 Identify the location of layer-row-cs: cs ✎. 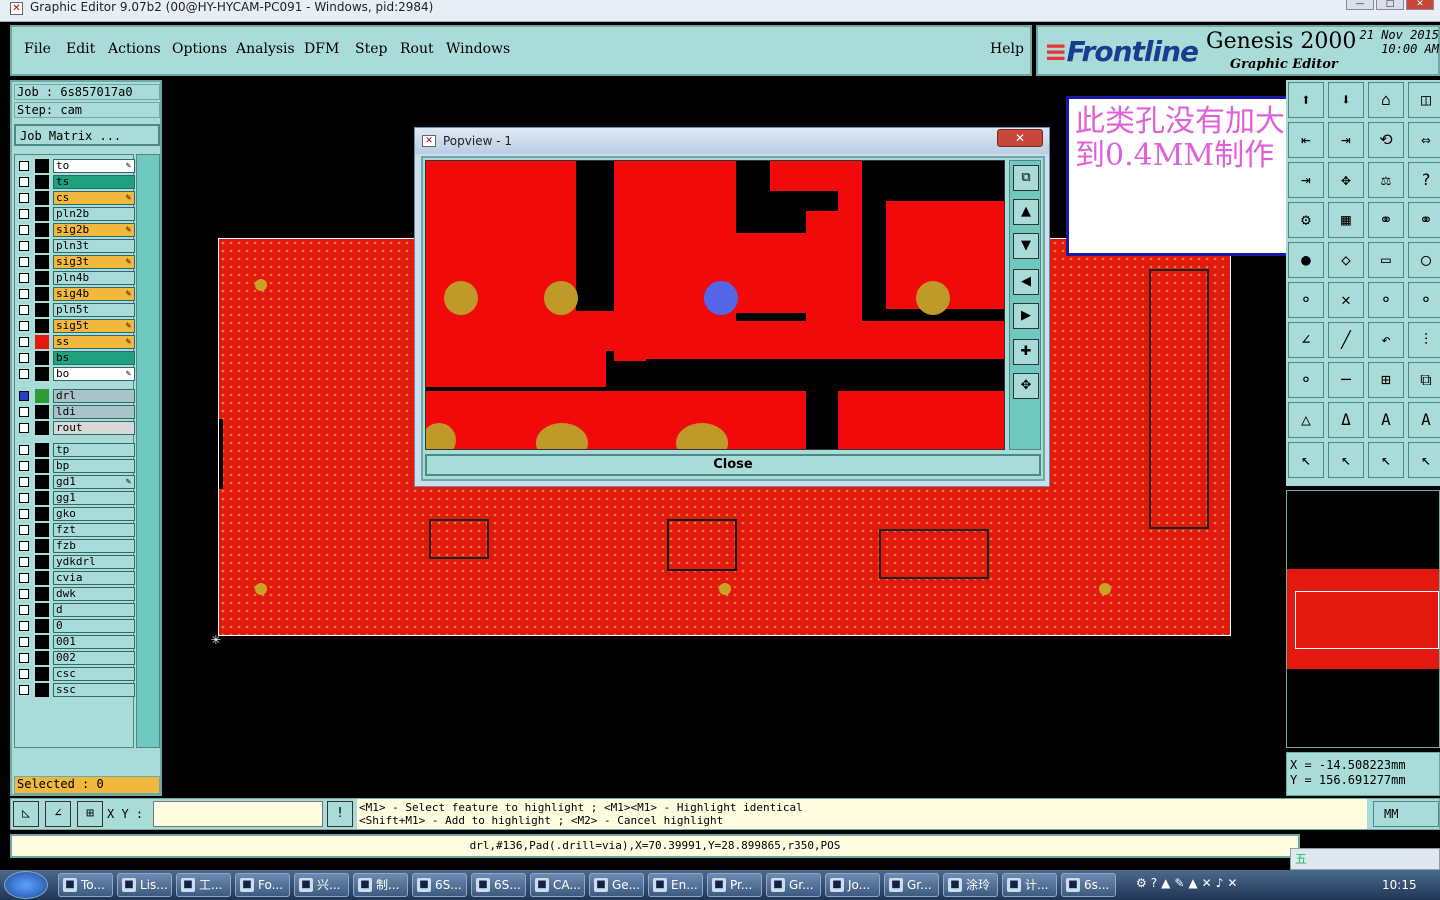
(76, 198).